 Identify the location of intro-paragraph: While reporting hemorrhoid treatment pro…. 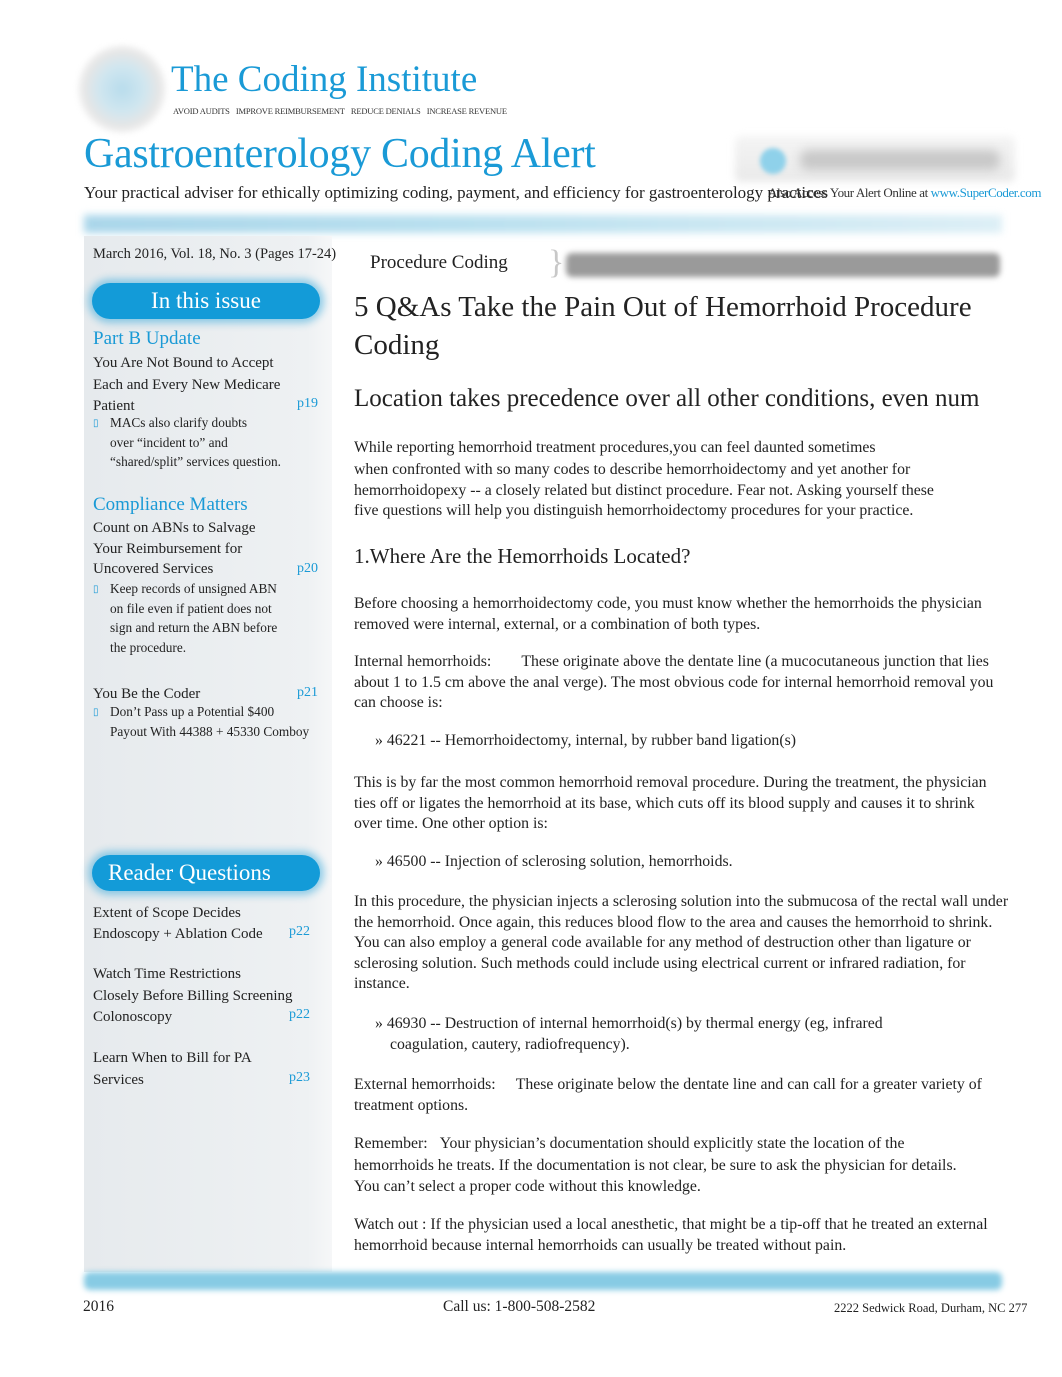
(684, 479).